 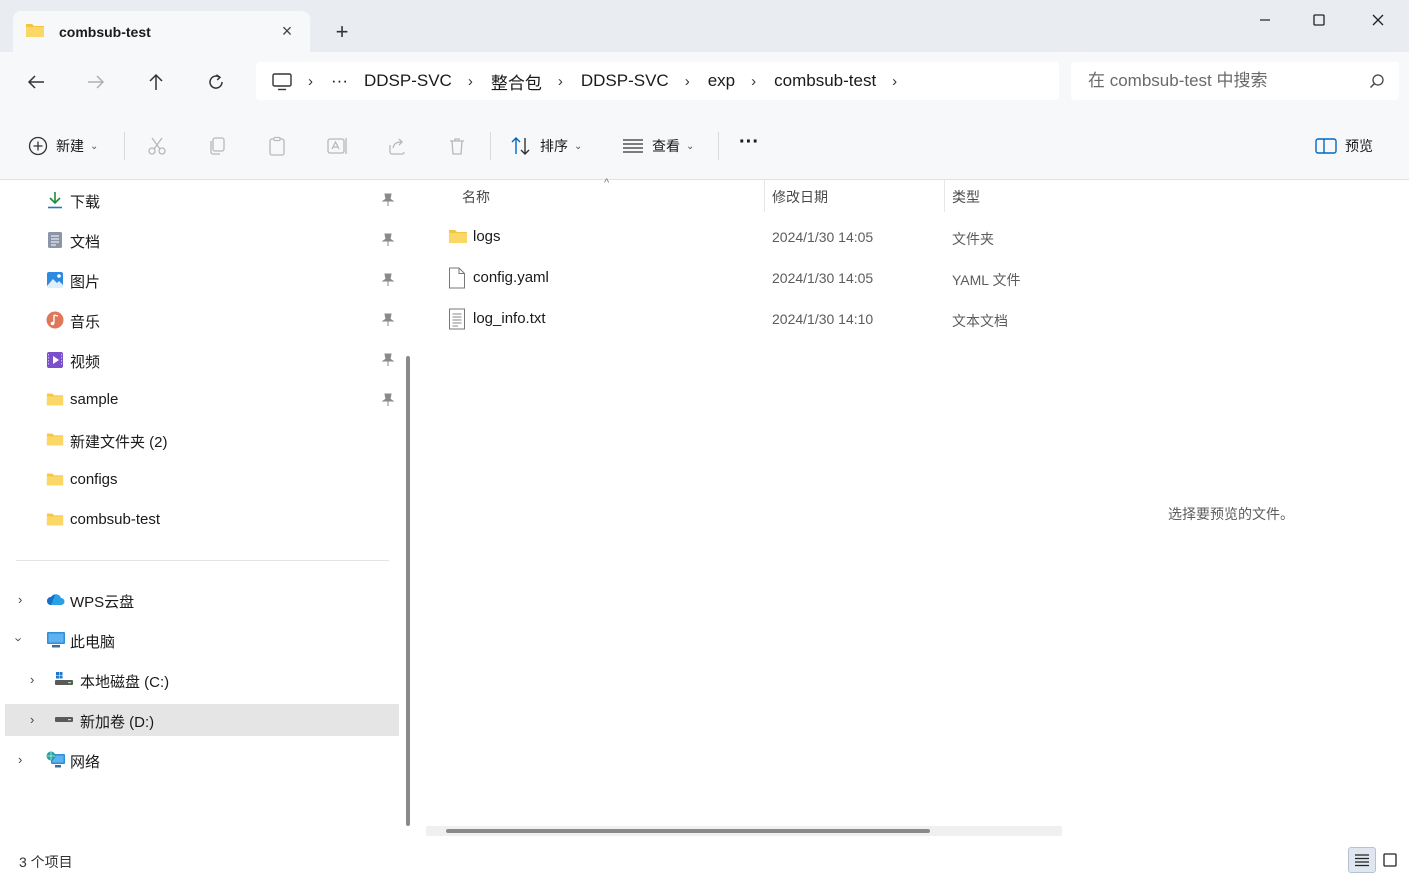 I want to click on refresh-button, so click(x=216, y=82).